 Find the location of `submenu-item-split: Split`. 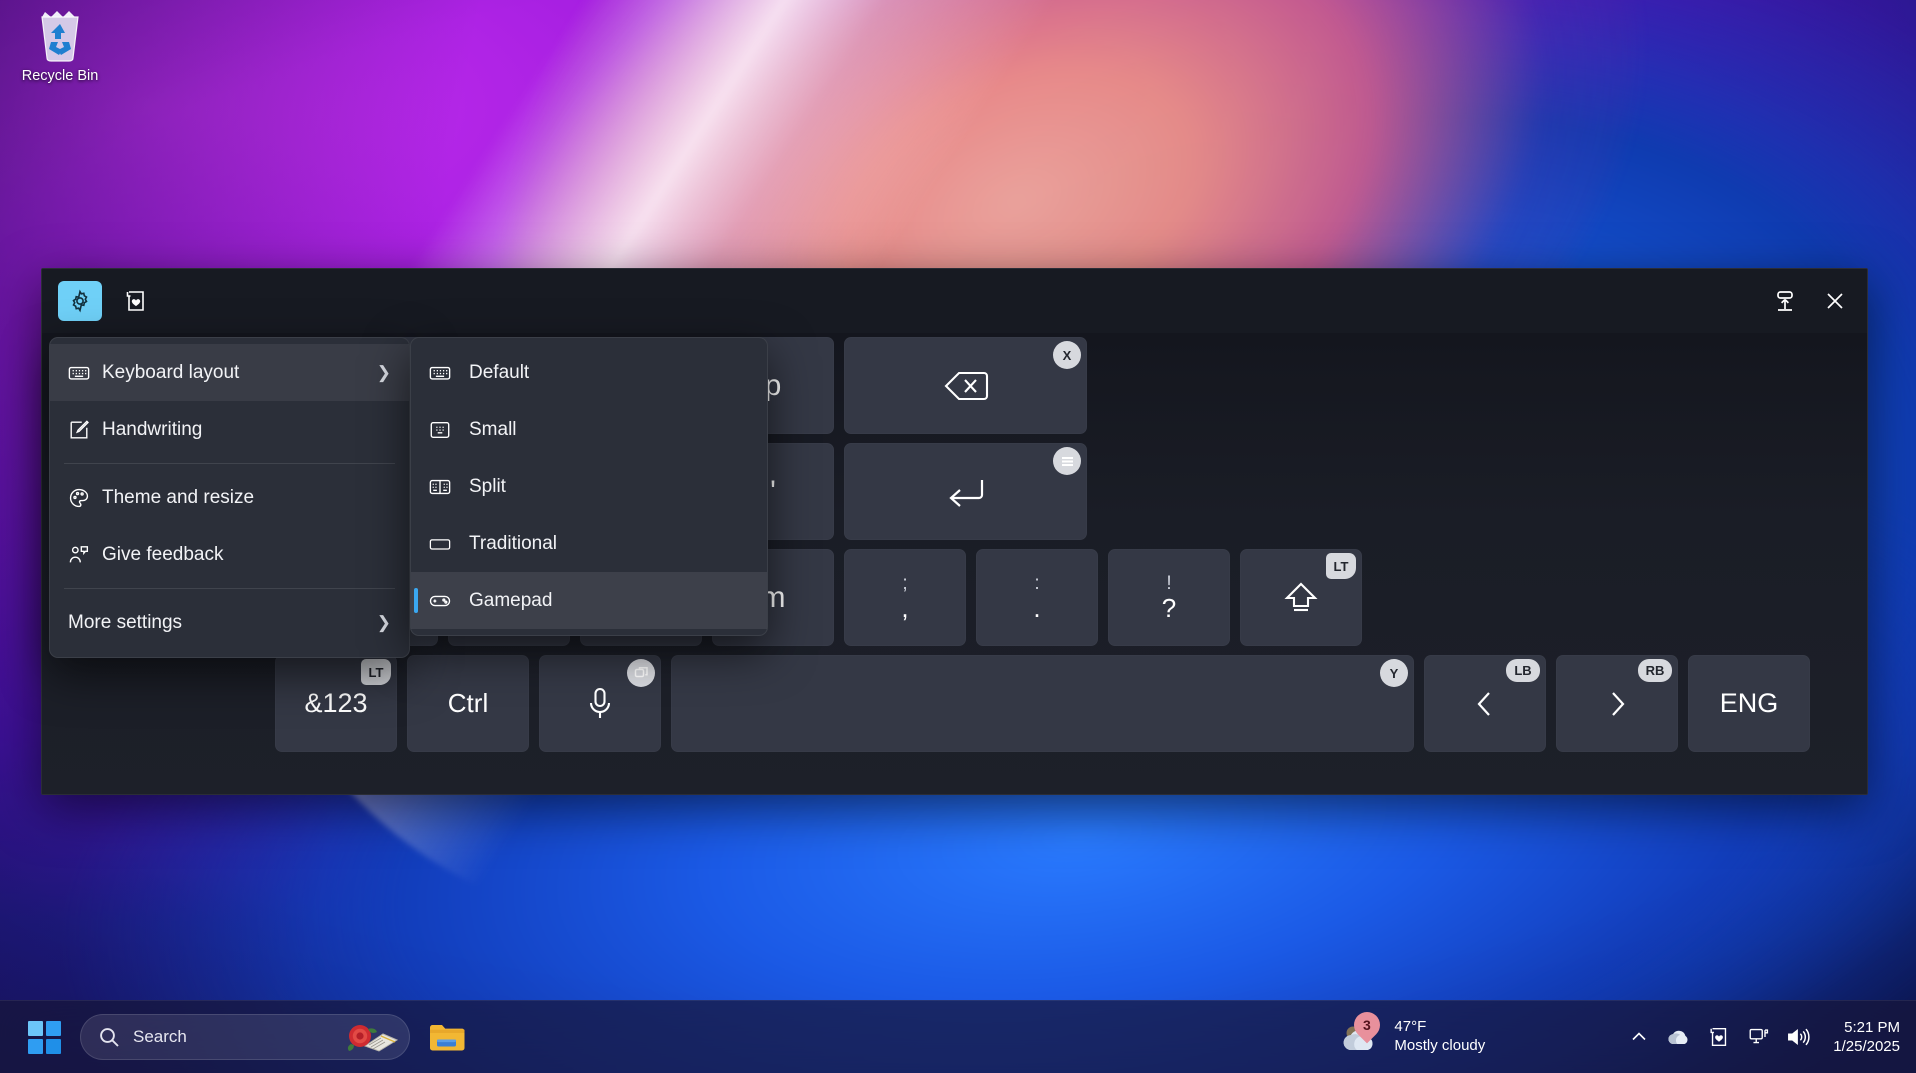

submenu-item-split: Split is located at coordinates (589, 486).